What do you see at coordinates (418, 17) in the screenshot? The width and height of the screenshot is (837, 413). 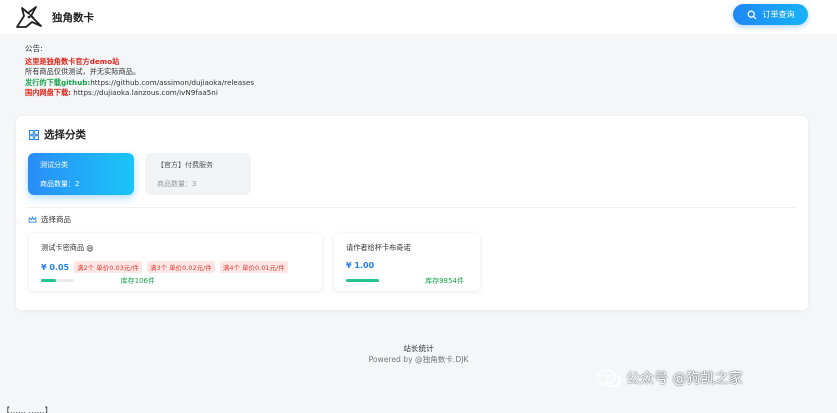 I see `top-navbar: 独角数卡 订单查询` at bounding box center [418, 17].